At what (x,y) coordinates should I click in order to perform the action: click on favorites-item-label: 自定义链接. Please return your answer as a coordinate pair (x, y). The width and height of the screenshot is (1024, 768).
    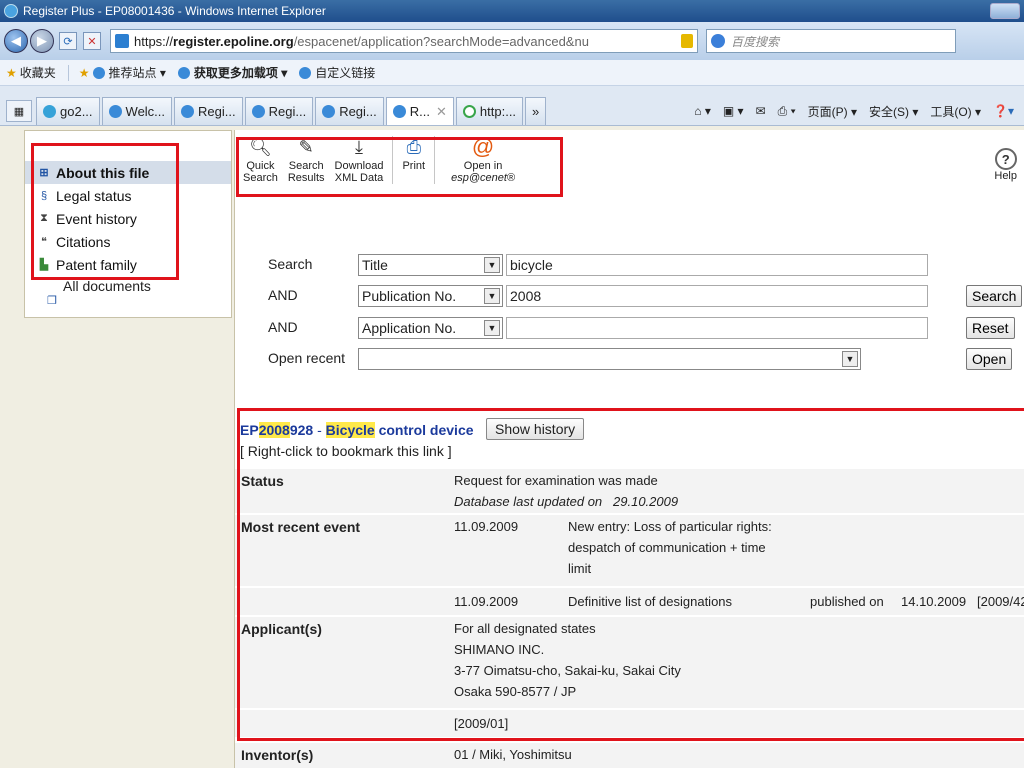
    Looking at the image, I should click on (345, 73).